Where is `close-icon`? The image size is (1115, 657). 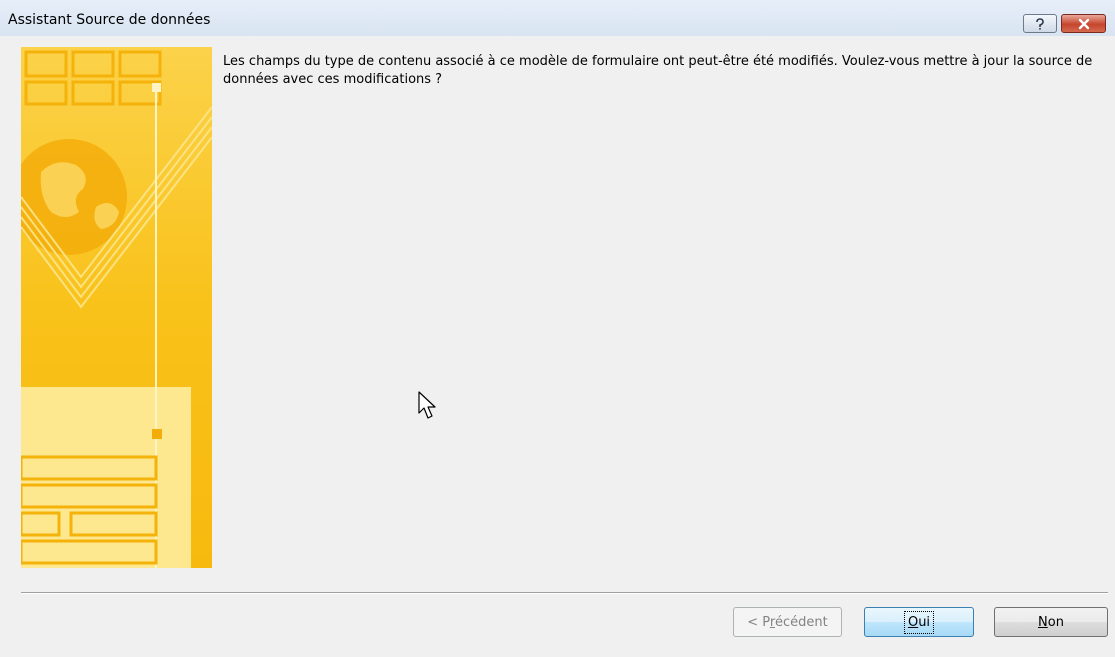
close-icon is located at coordinates (1083, 23).